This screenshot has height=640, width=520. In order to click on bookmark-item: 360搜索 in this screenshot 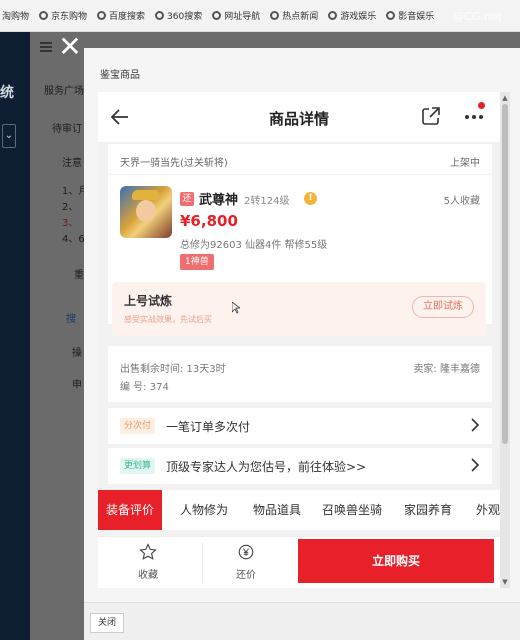, I will do `click(178, 15)`.